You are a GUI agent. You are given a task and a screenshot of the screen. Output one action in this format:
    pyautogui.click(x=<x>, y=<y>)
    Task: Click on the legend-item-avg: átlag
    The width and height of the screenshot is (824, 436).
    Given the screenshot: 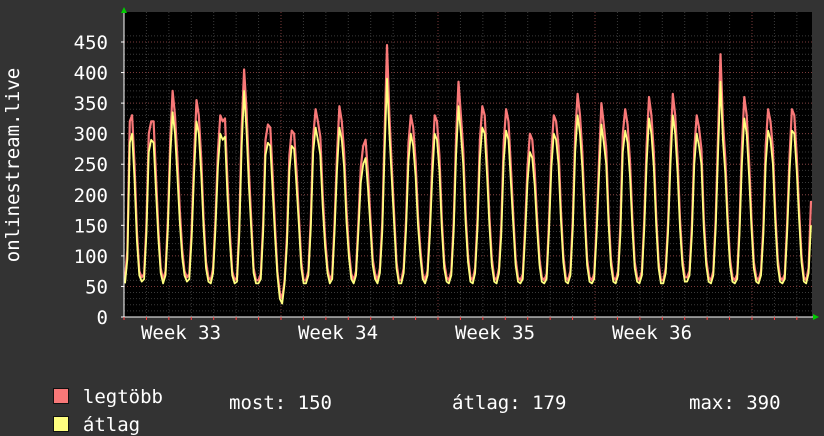 What is the action you would take?
    pyautogui.click(x=85, y=414)
    